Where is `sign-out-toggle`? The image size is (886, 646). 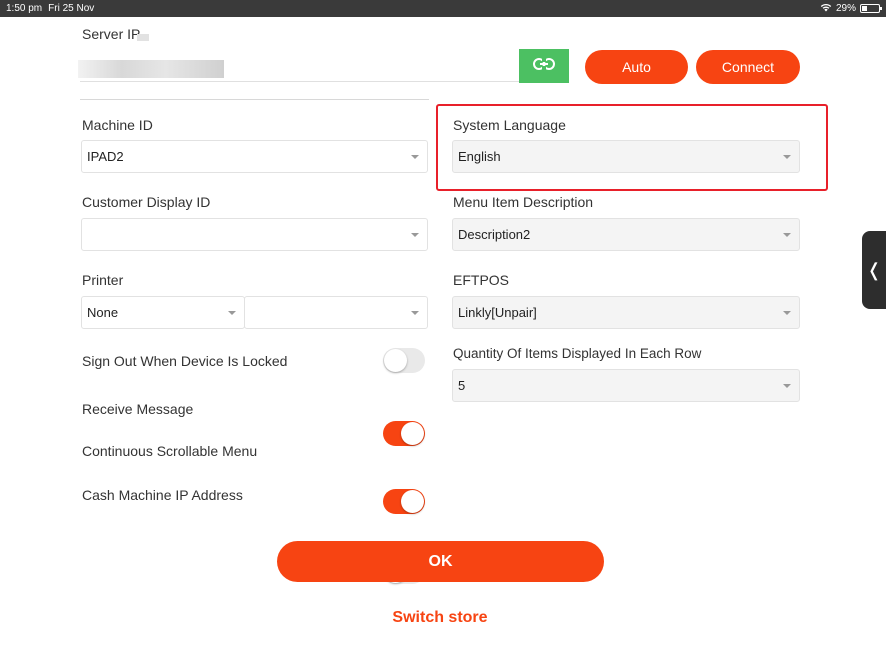 sign-out-toggle is located at coordinates (404, 360).